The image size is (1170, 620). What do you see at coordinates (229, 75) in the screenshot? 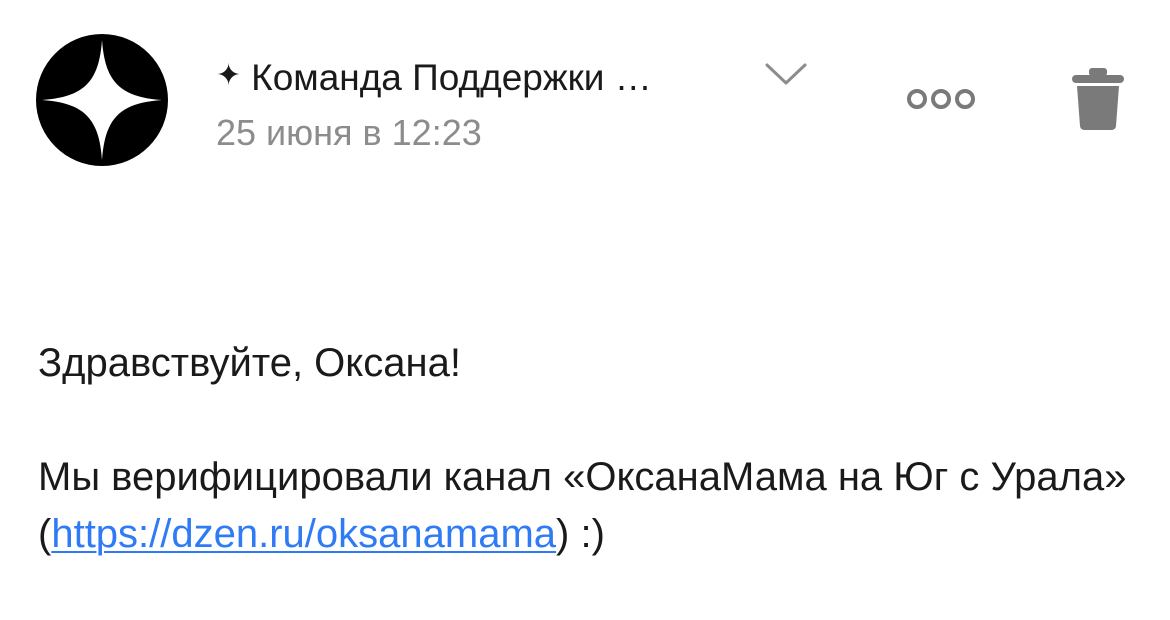
I see `sparkle-icon: ✦` at bounding box center [229, 75].